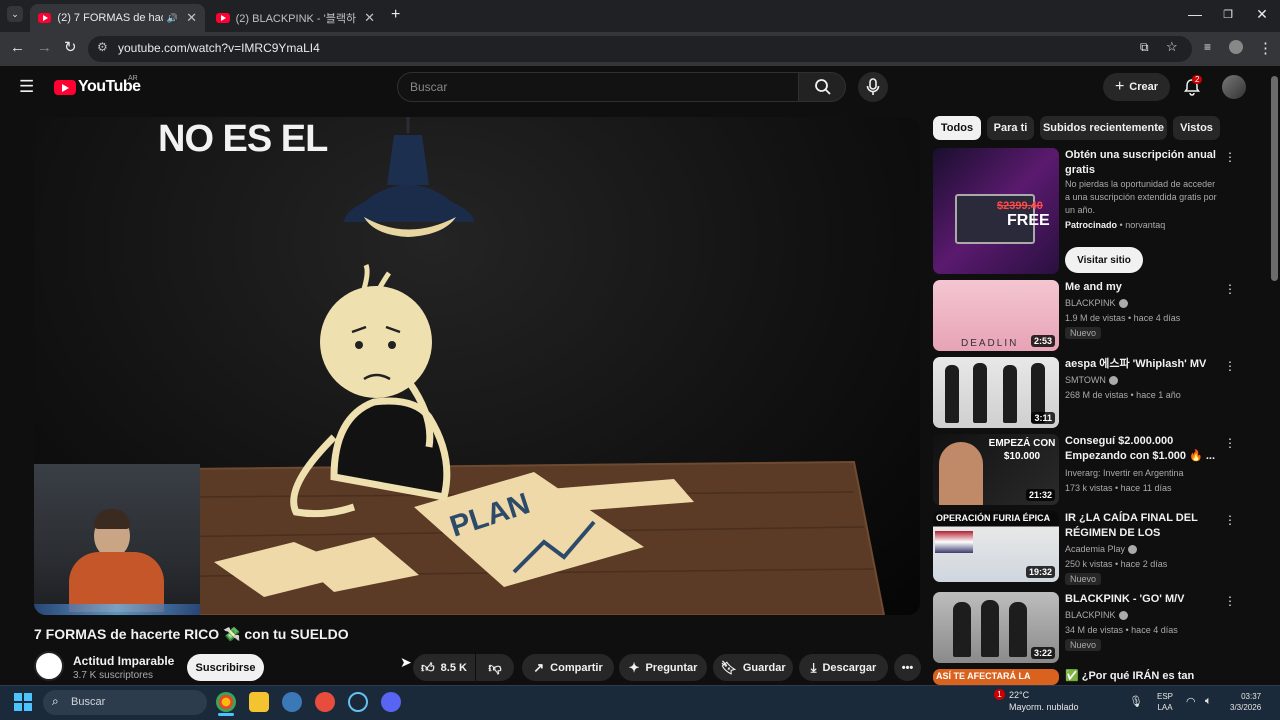 The height and width of the screenshot is (720, 1280). What do you see at coordinates (17, 47) in the screenshot?
I see `back-icon: ←` at bounding box center [17, 47].